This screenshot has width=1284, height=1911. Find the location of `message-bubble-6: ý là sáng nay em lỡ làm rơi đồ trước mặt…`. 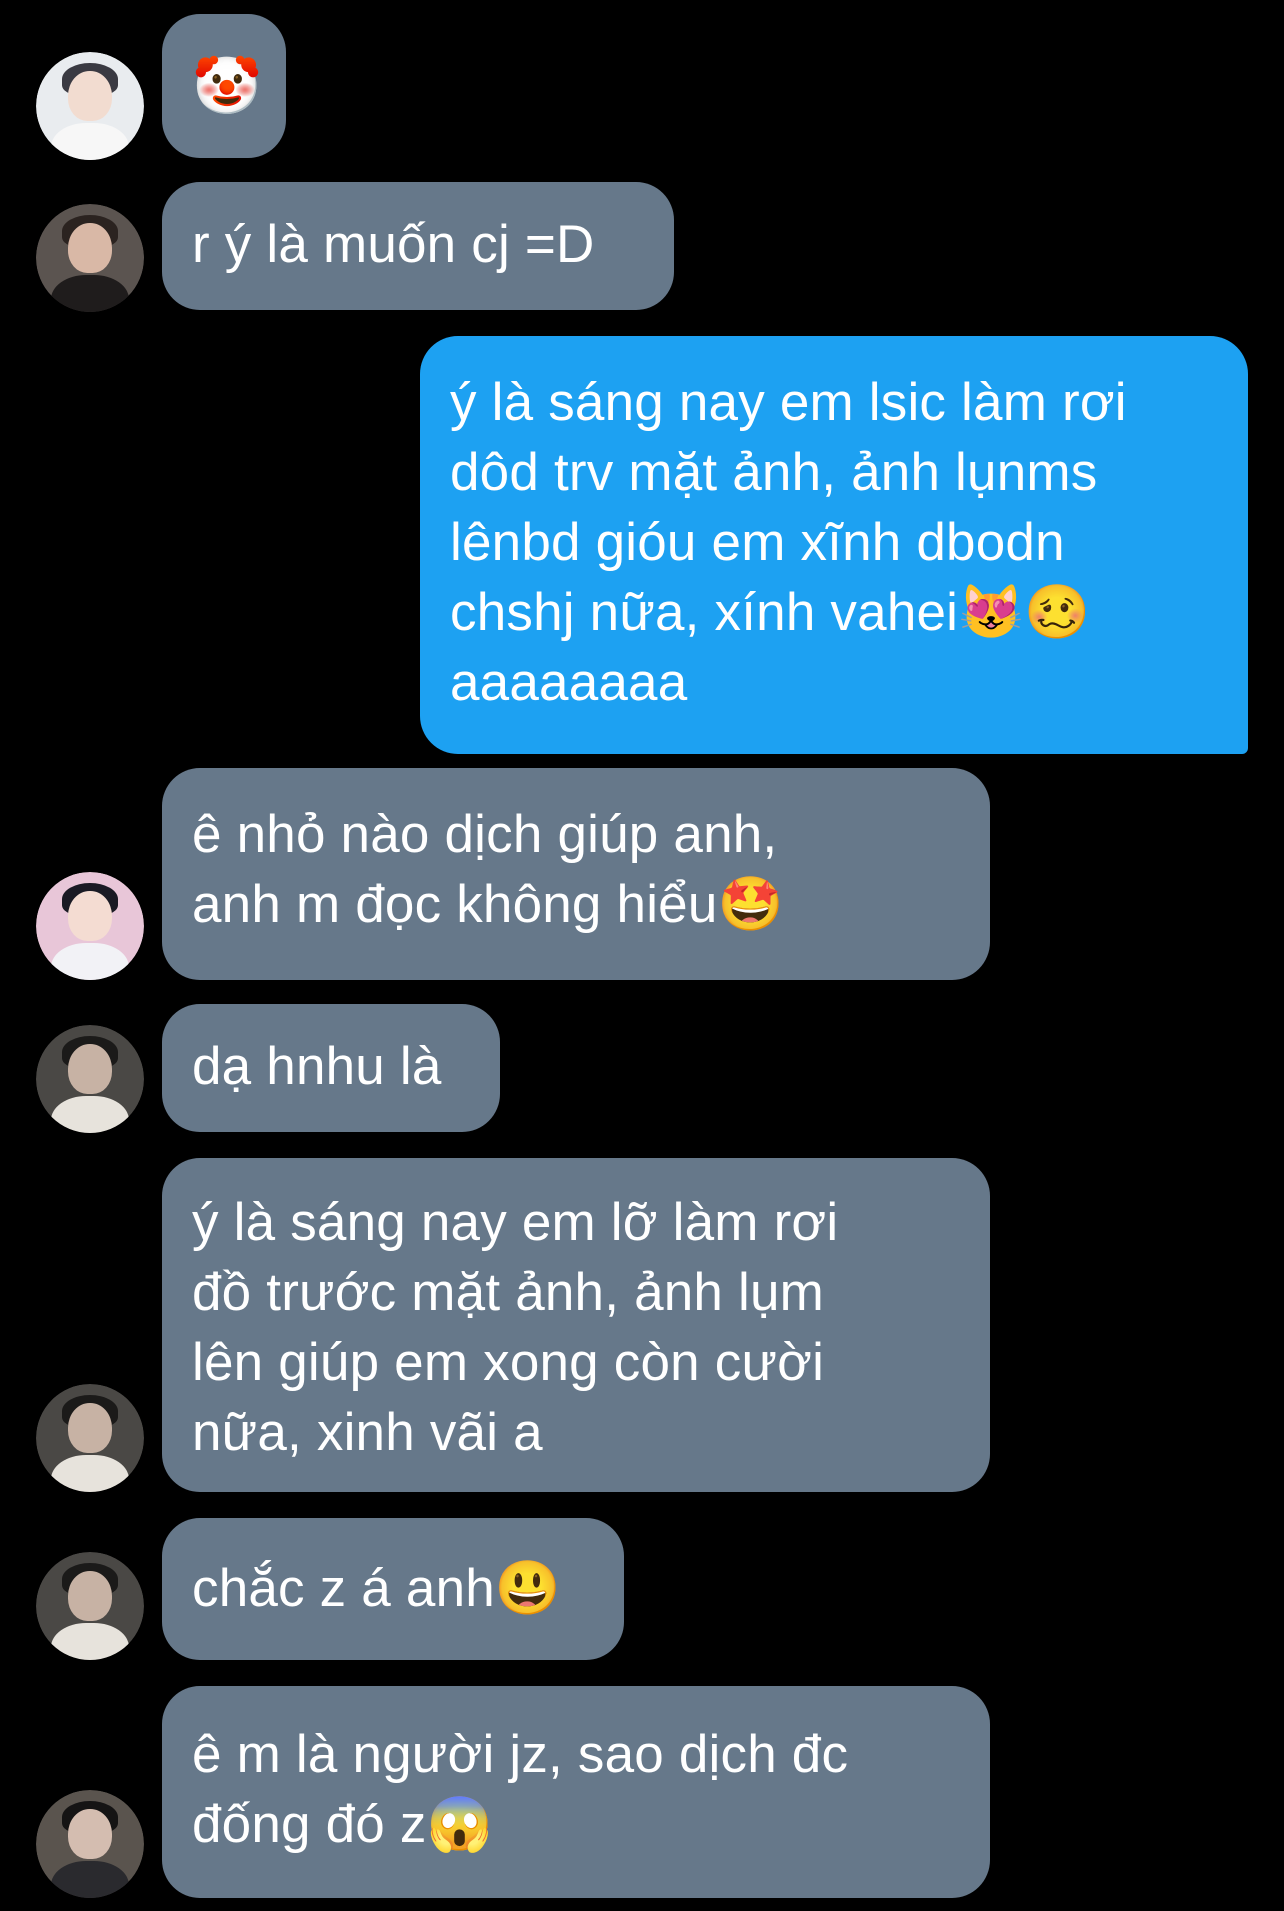

message-bubble-6: ý là sáng nay em lỡ làm rơi đồ trước mặt… is located at coordinates (576, 1325).